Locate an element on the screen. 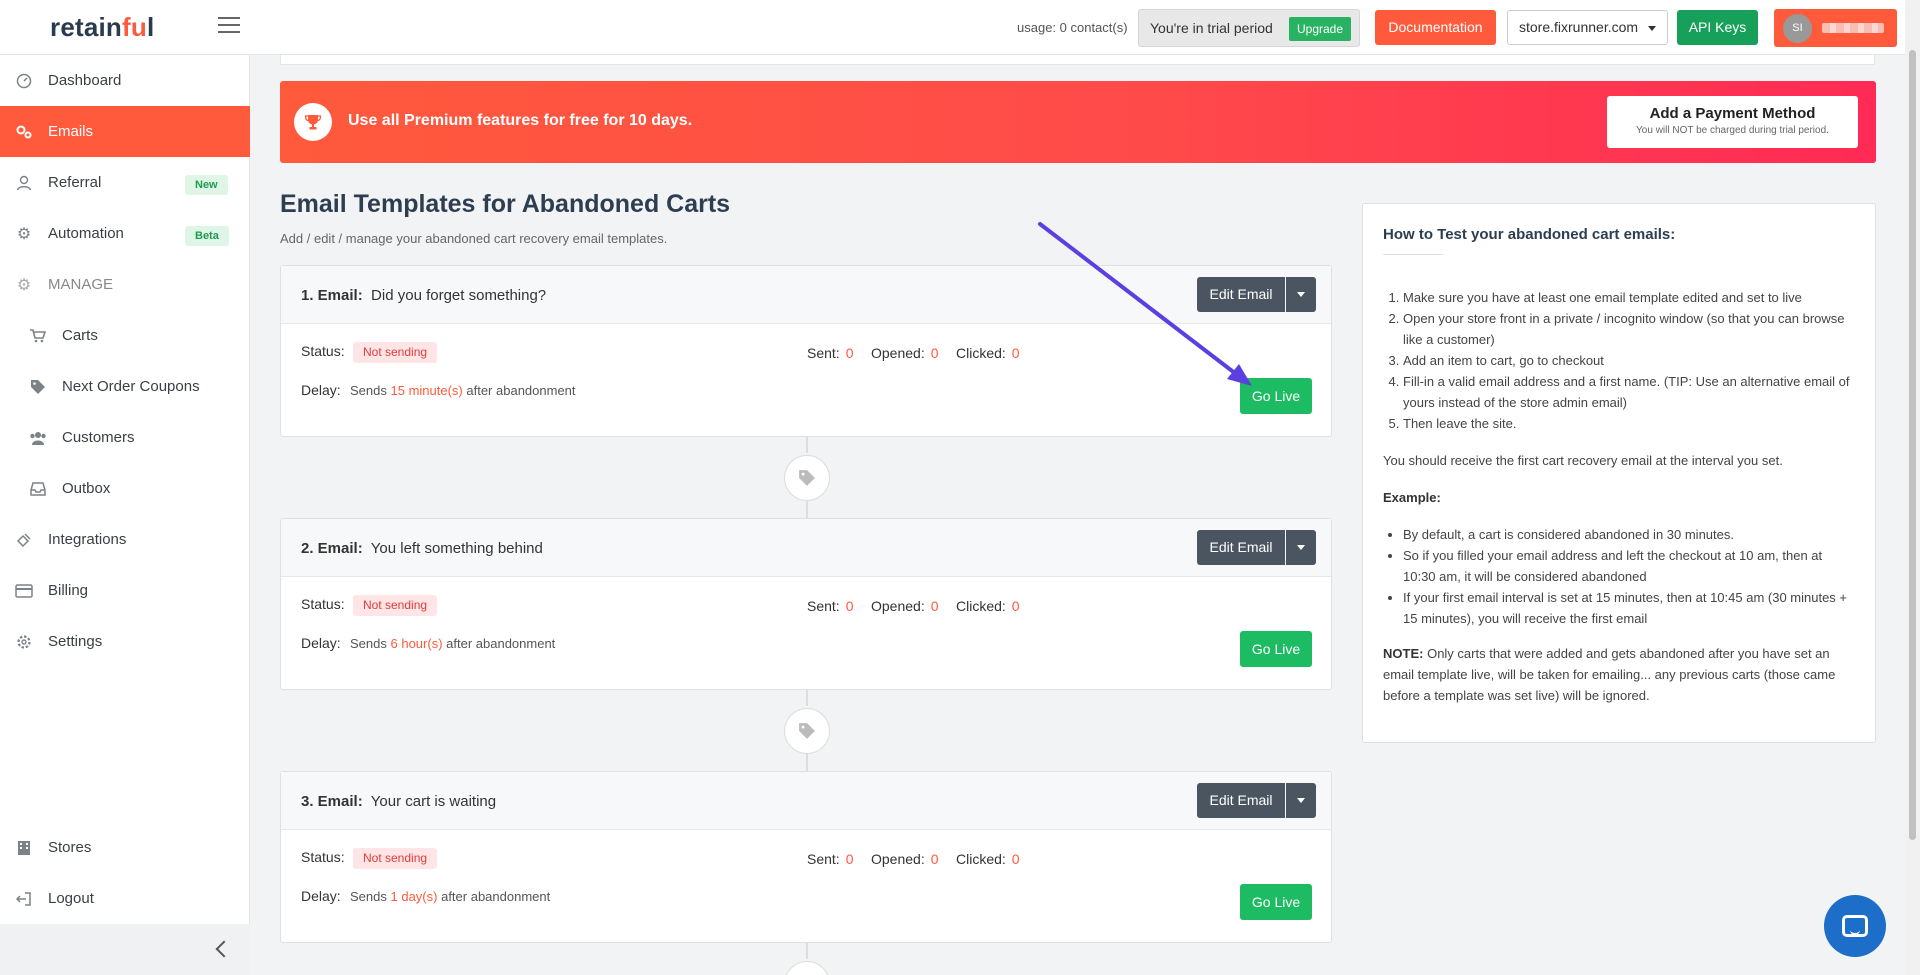 The width and height of the screenshot is (1920, 975). sidebar-item-label: Carts is located at coordinates (80, 335).